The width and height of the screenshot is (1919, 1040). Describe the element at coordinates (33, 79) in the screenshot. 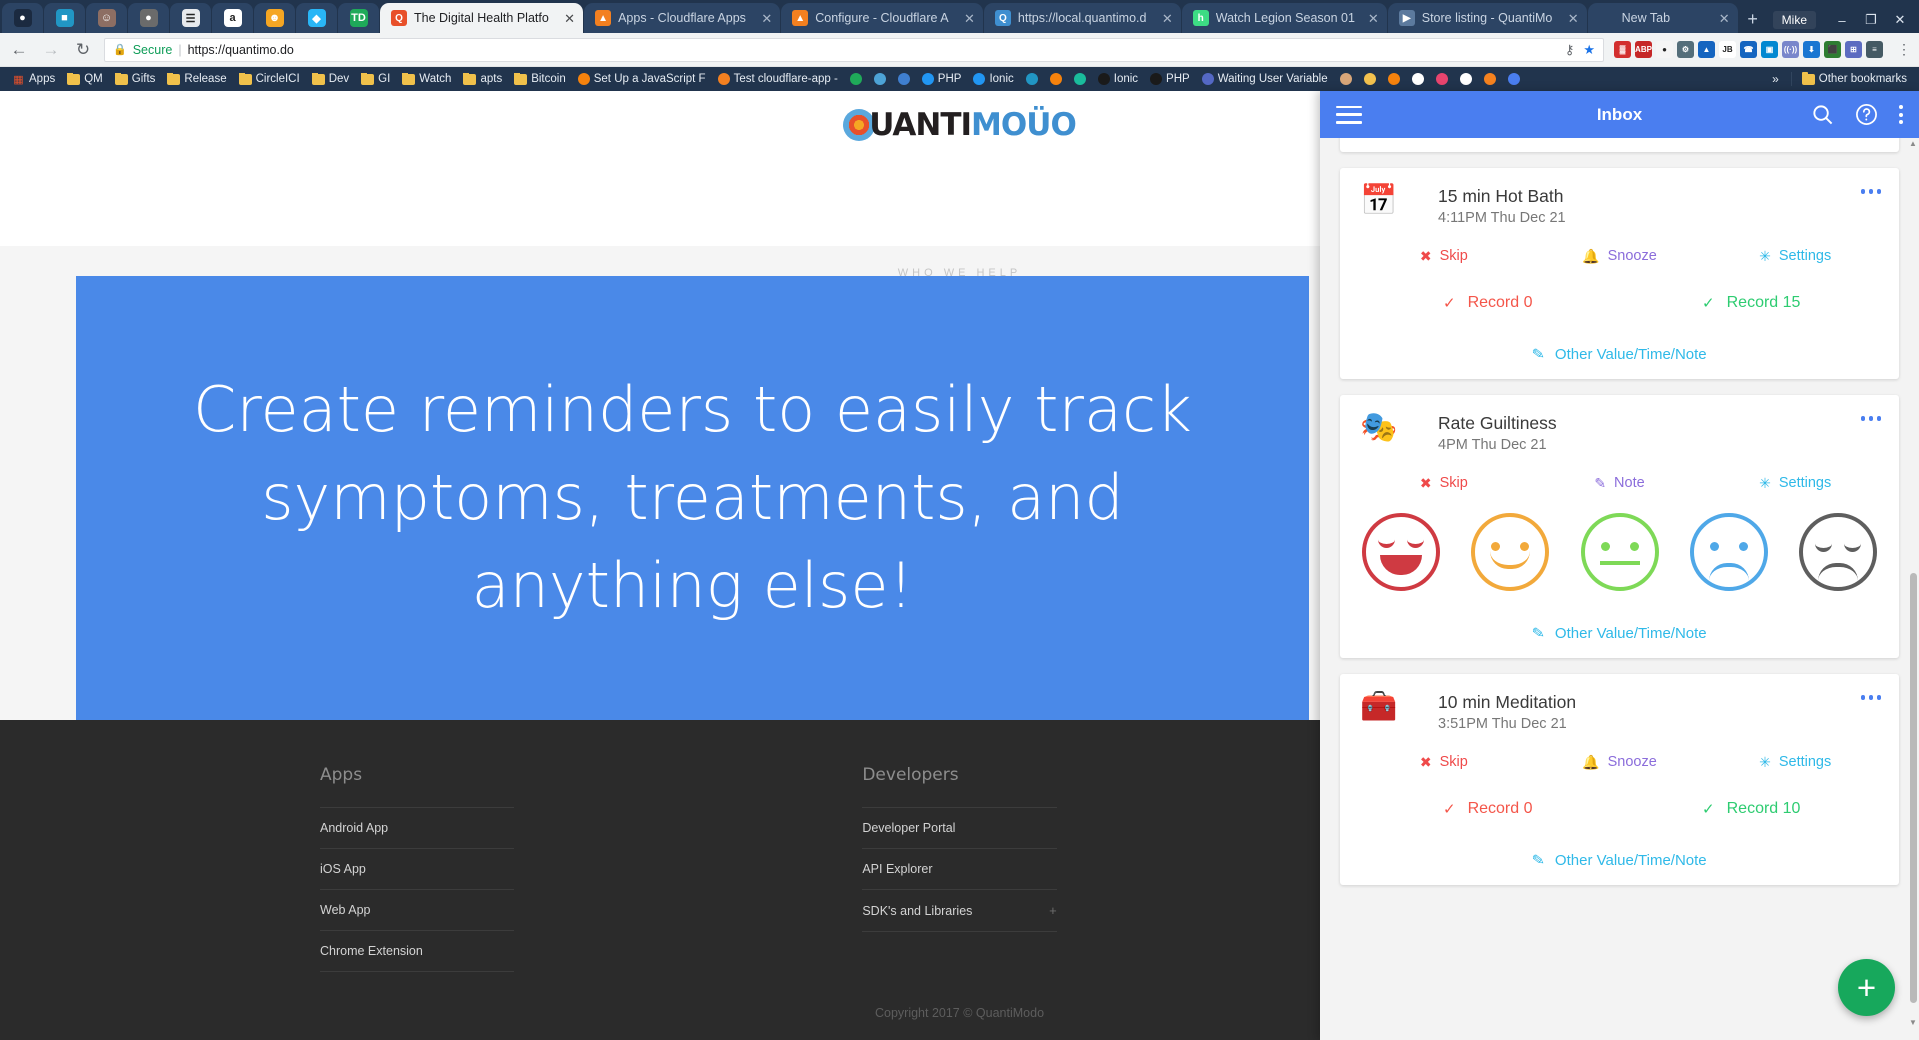

I see `bookmark-apps: ▦ Apps` at that location.